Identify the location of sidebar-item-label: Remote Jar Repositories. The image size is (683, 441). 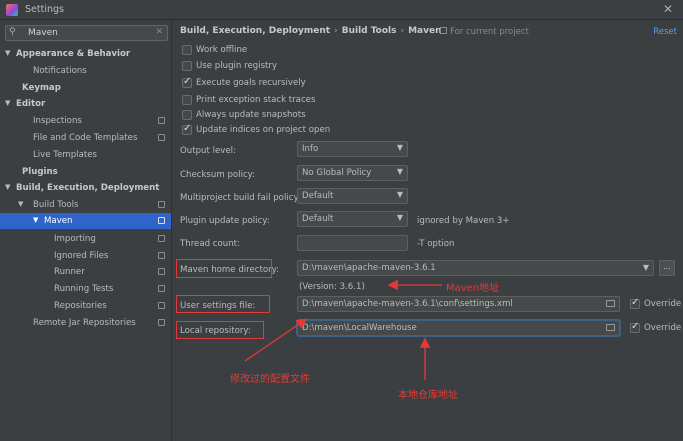
(84, 323).